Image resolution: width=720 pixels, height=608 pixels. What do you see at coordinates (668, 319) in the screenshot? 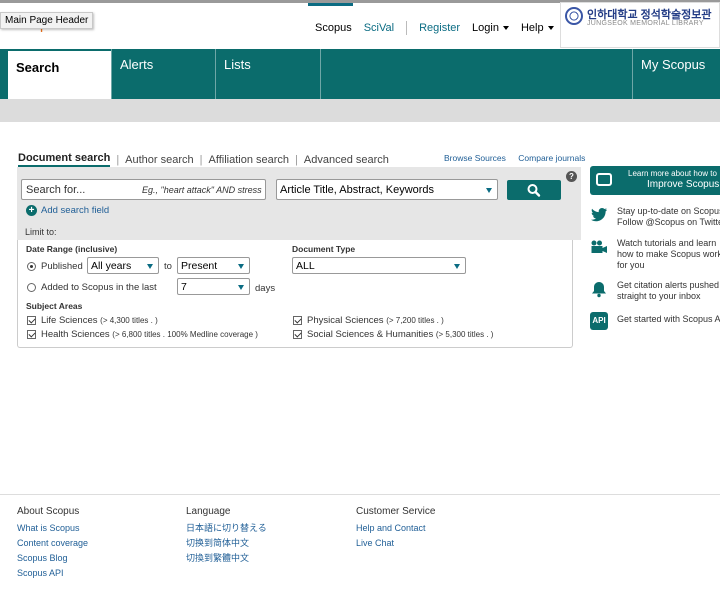
I see `scopus-api-text: Get started with Scopus API` at bounding box center [668, 319].